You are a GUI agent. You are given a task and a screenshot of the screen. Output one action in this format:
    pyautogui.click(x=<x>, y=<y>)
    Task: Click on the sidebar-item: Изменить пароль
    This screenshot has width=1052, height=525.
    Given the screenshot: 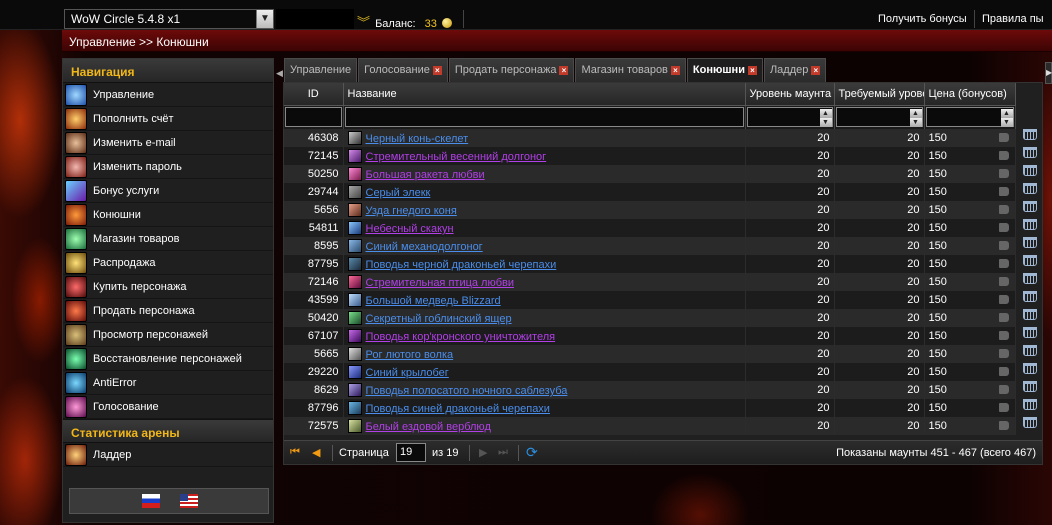 What is the action you would take?
    pyautogui.click(x=168, y=167)
    